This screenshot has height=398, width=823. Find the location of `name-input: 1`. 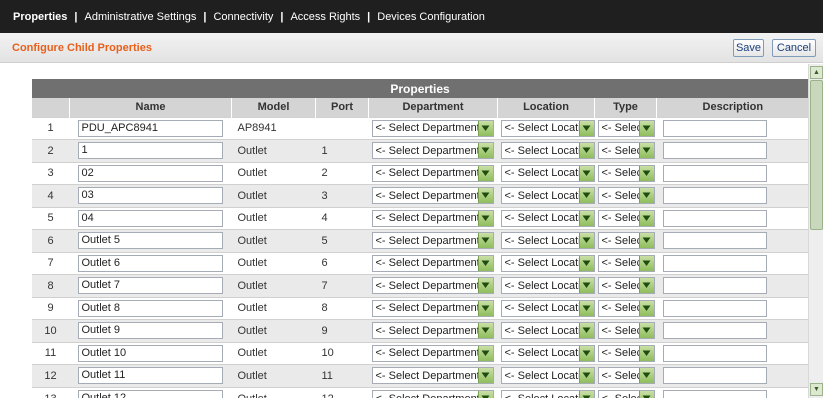

name-input: 1 is located at coordinates (150, 151).